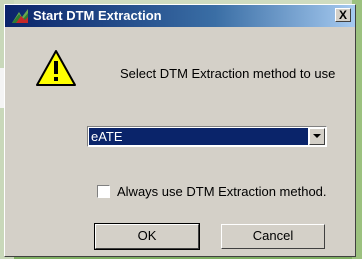 This screenshot has width=362, height=259. Describe the element at coordinates (317, 136) in the screenshot. I see `chevron-down-icon` at that location.